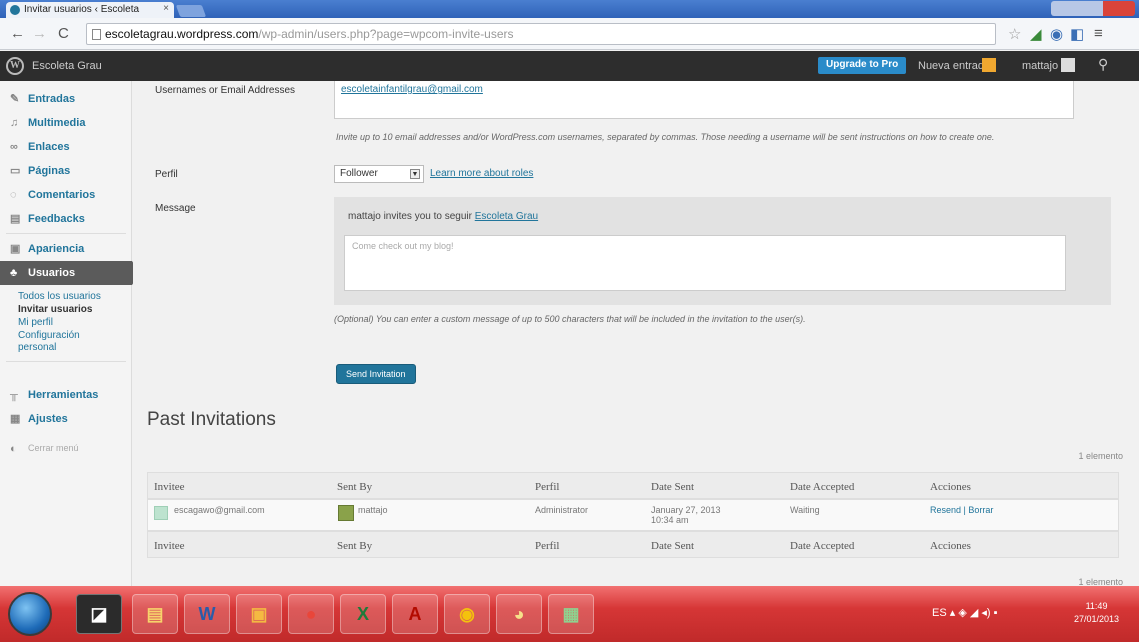  What do you see at coordinates (379, 174) in the screenshot?
I see `role-select: Follower ▼` at bounding box center [379, 174].